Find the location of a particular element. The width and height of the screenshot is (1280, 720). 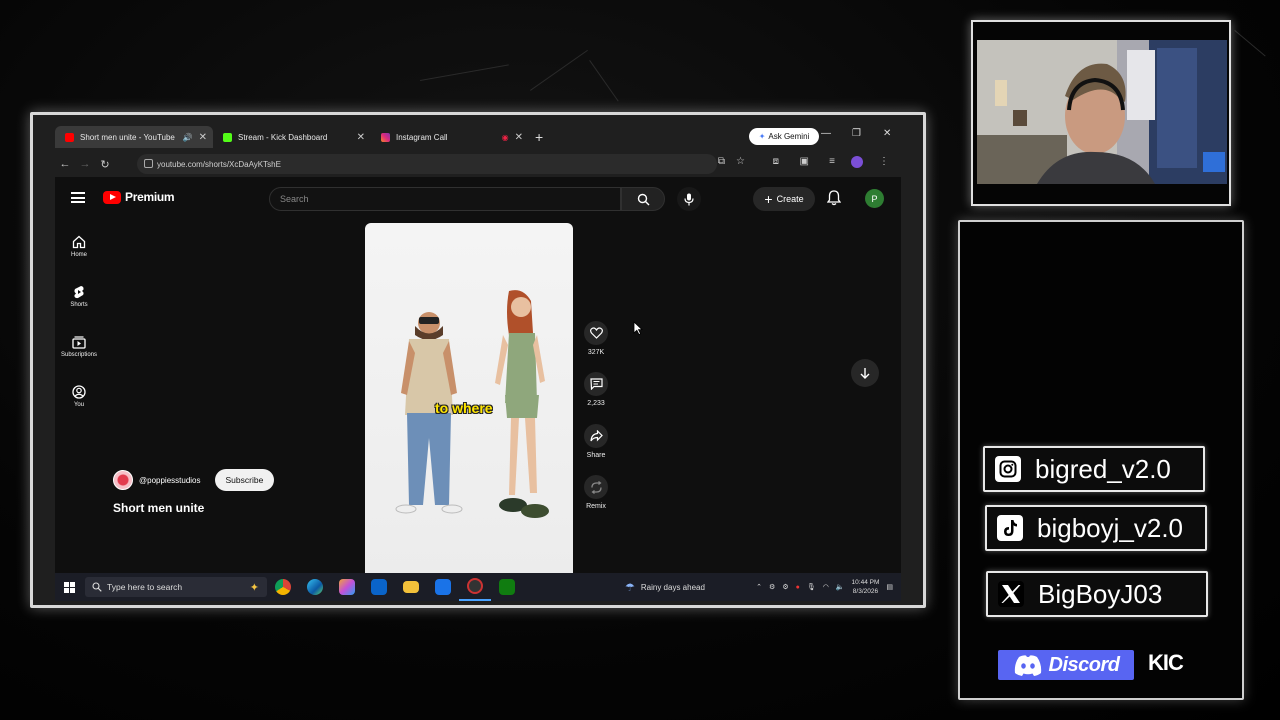

background-line is located at coordinates (559, 70).